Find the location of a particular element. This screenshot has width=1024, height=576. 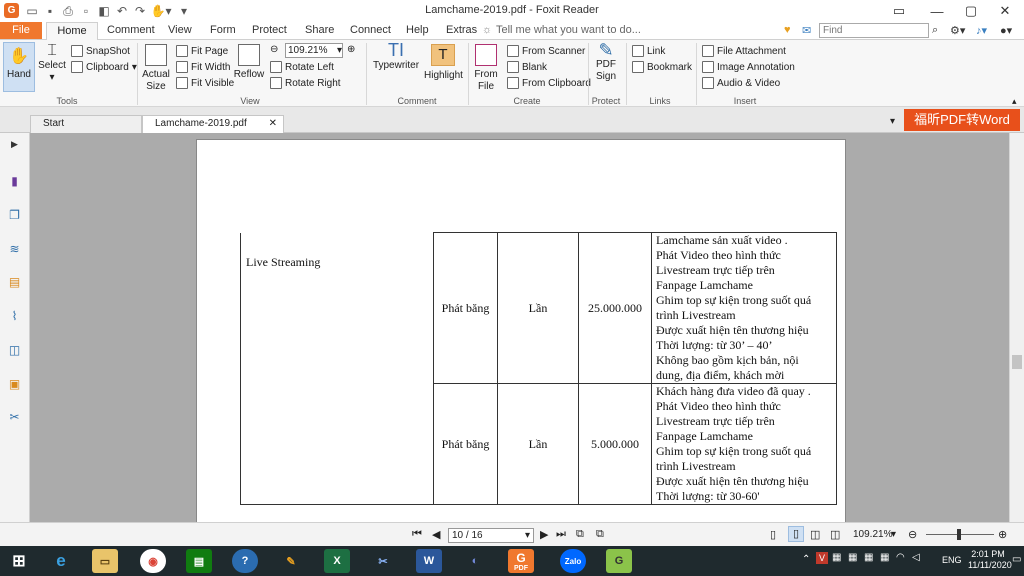

previous-page-icon: ◀ is located at coordinates (436, 534).